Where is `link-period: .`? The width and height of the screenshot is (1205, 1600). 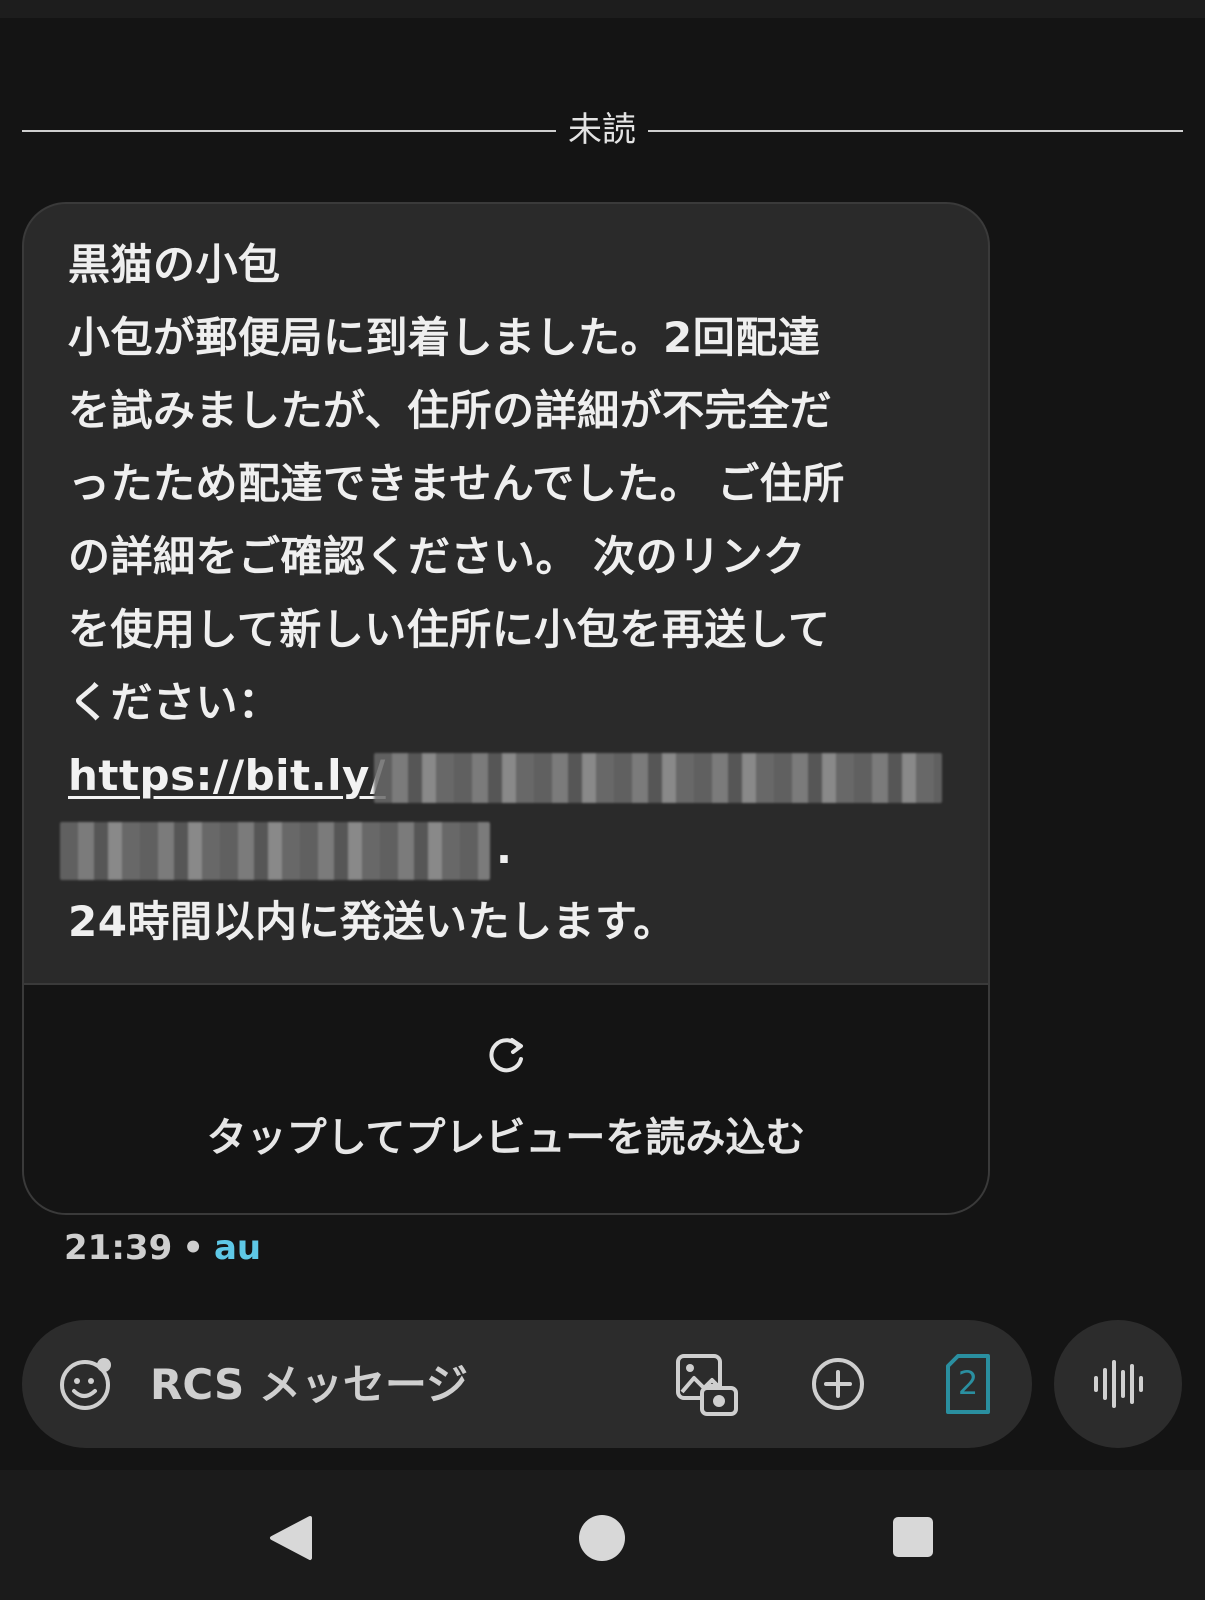
link-period: . is located at coordinates (504, 848).